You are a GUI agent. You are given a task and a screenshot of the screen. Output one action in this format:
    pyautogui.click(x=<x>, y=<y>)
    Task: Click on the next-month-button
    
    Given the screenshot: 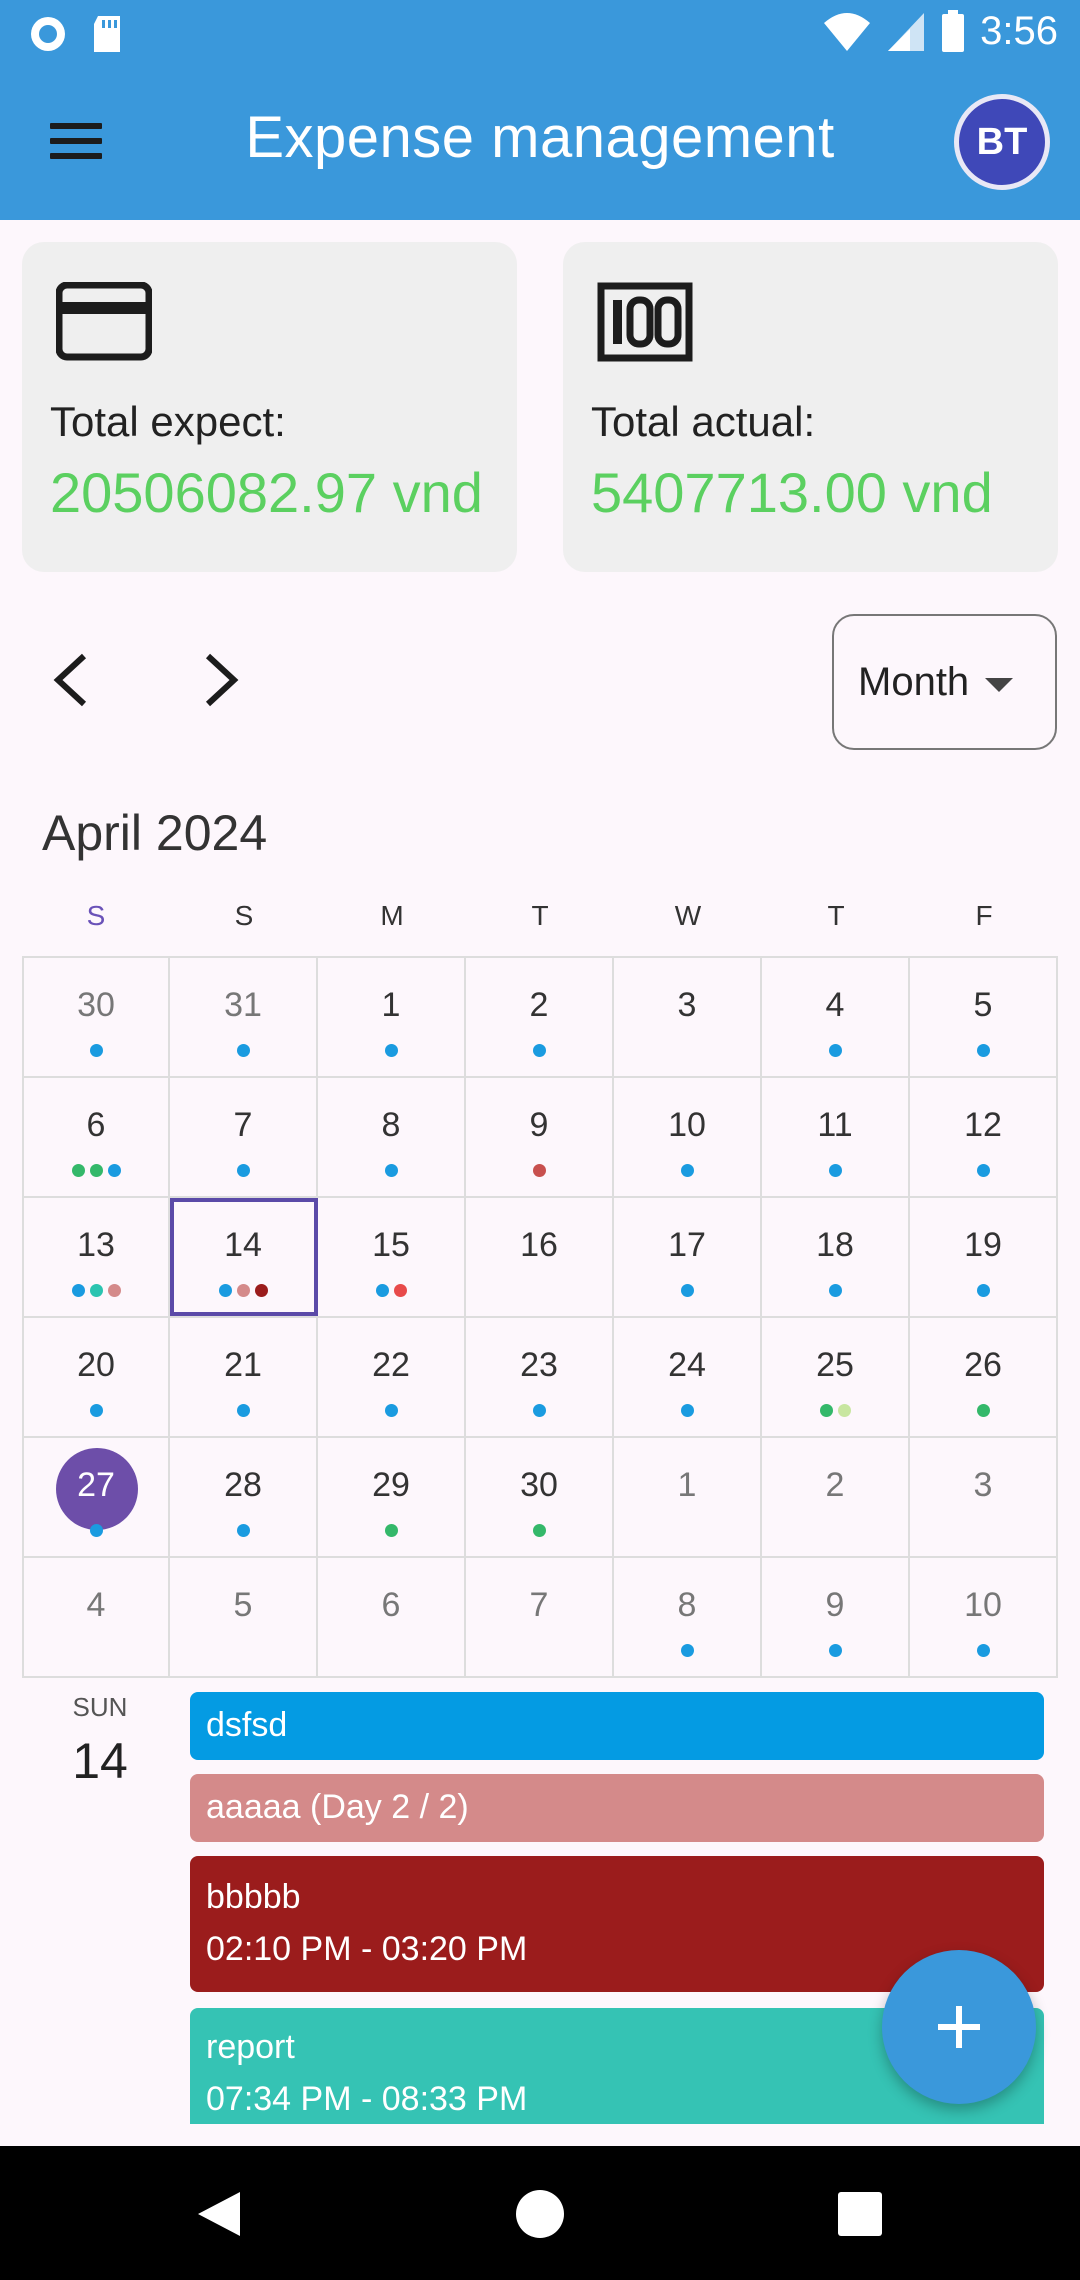 What is the action you would take?
    pyautogui.click(x=222, y=680)
    